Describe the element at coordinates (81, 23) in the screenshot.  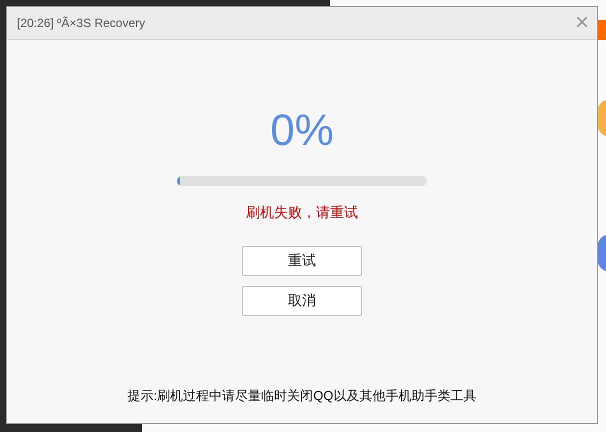
I see `window-title: [20:26] ºÃ×3S Recovery` at that location.